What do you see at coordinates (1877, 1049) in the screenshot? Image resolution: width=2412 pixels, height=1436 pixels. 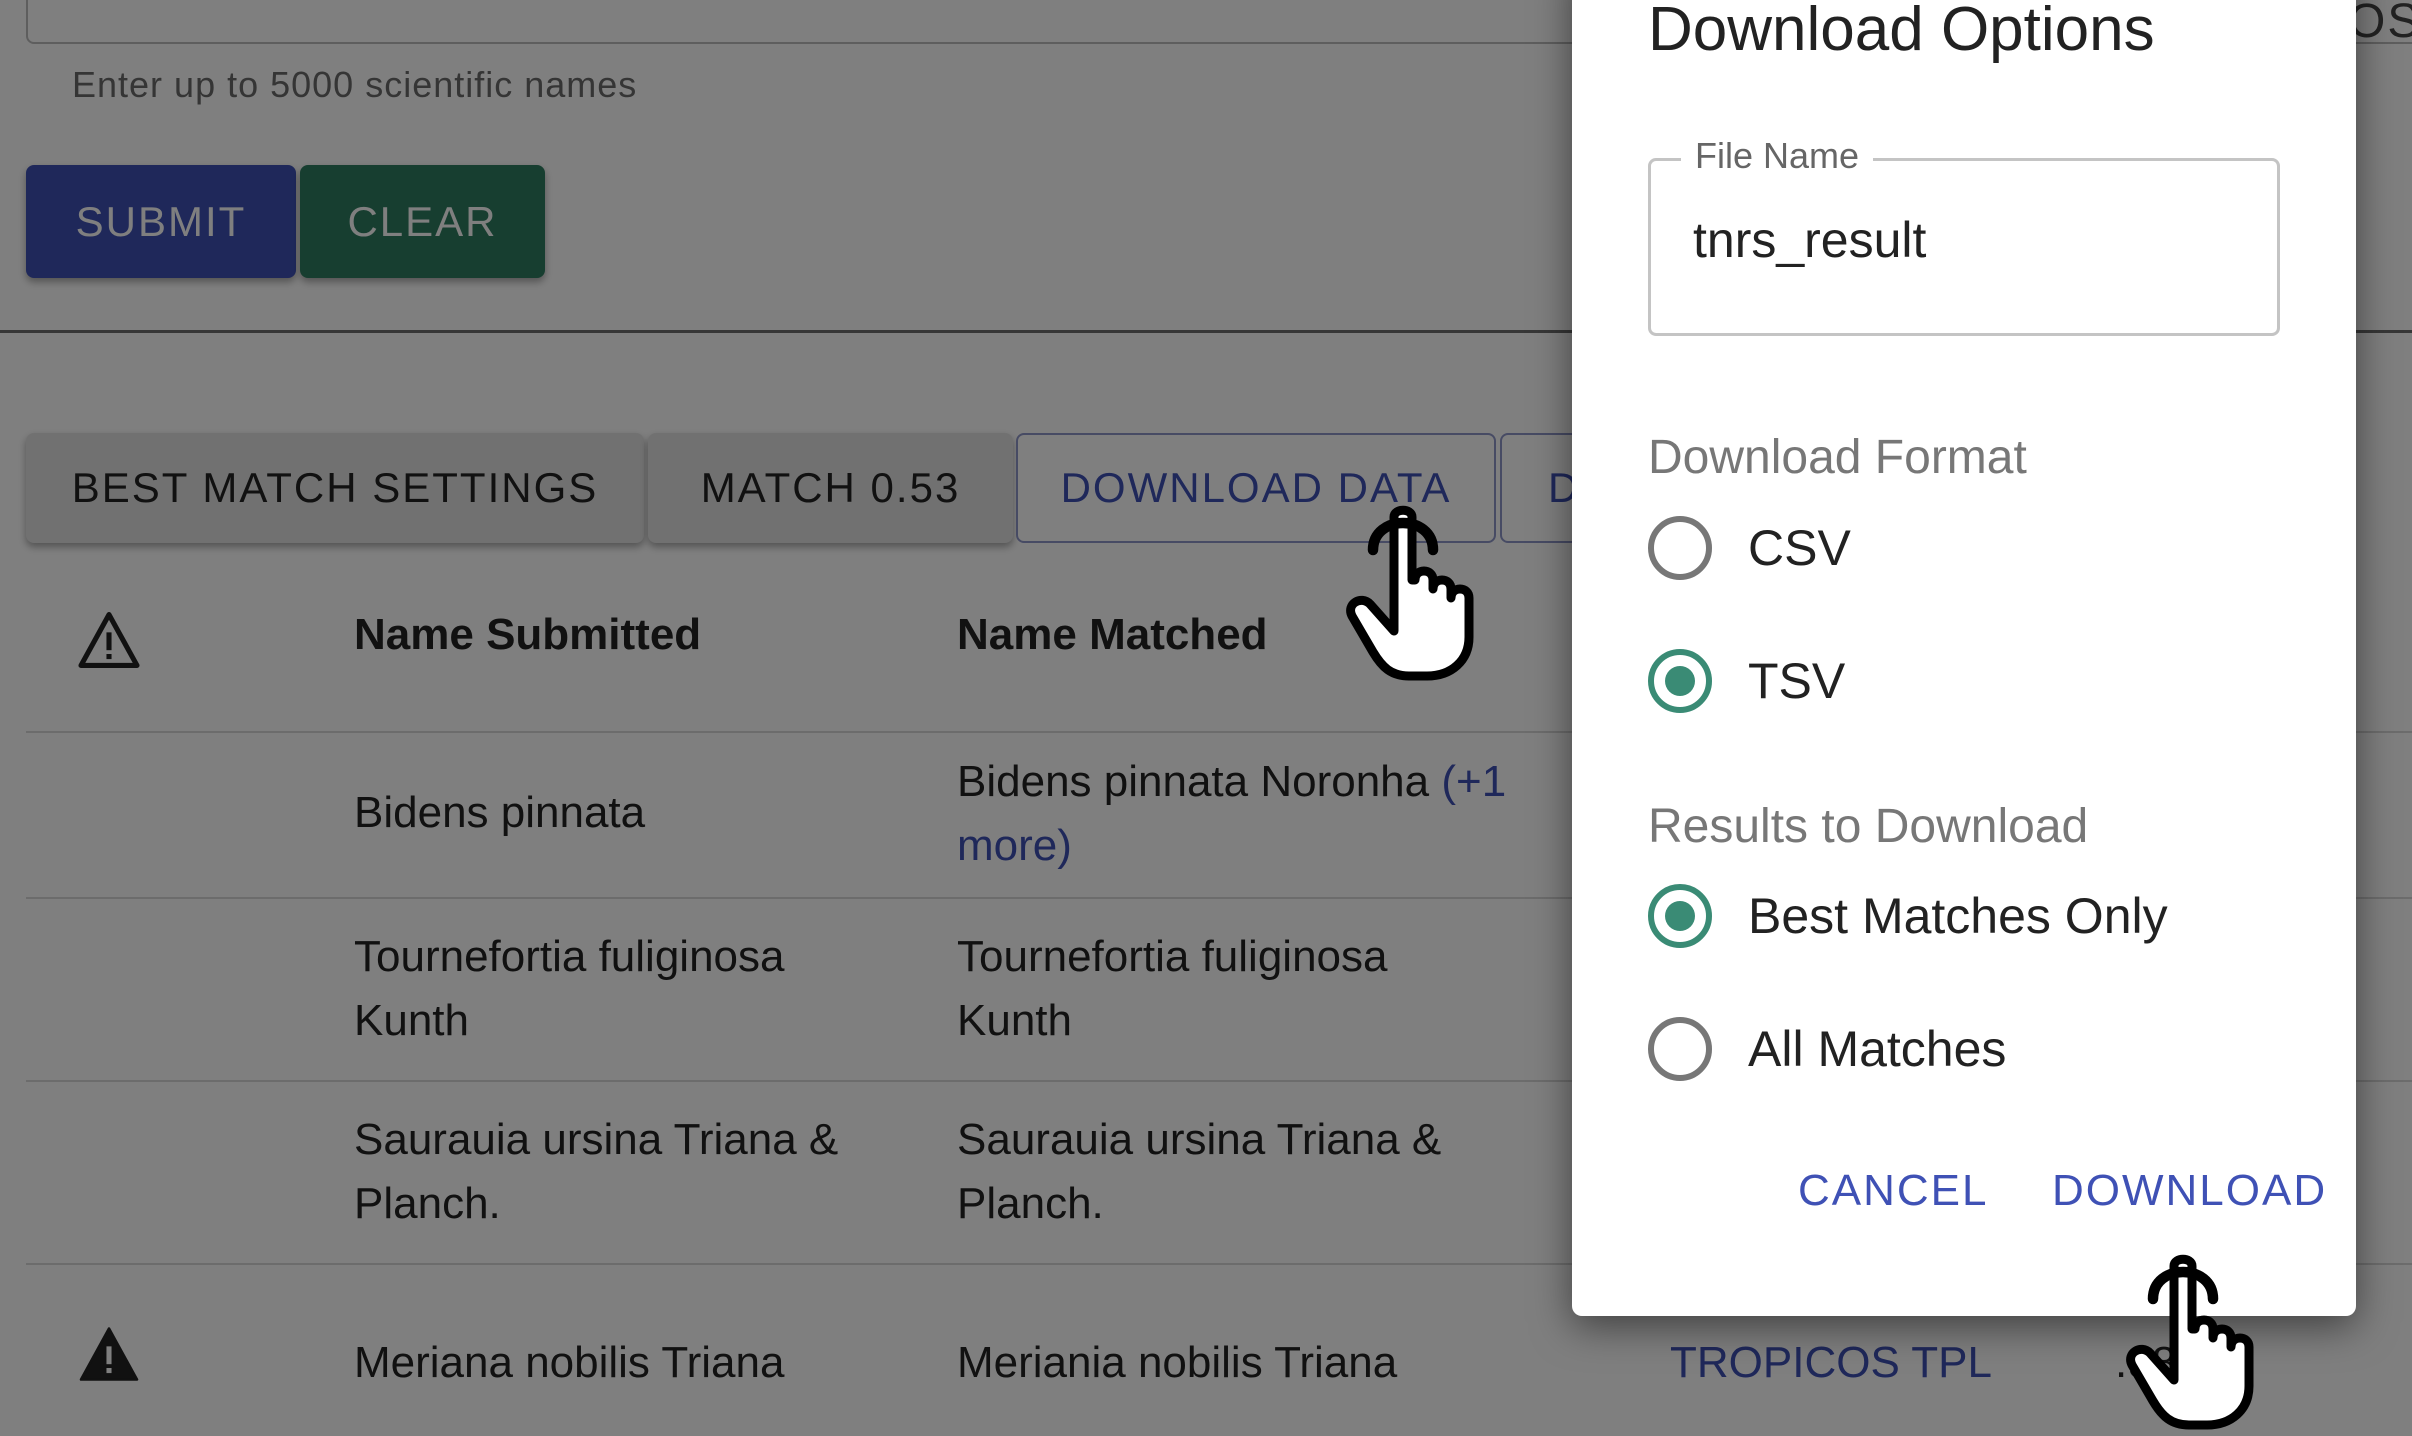 I see `results-option-label: All Matches` at bounding box center [1877, 1049].